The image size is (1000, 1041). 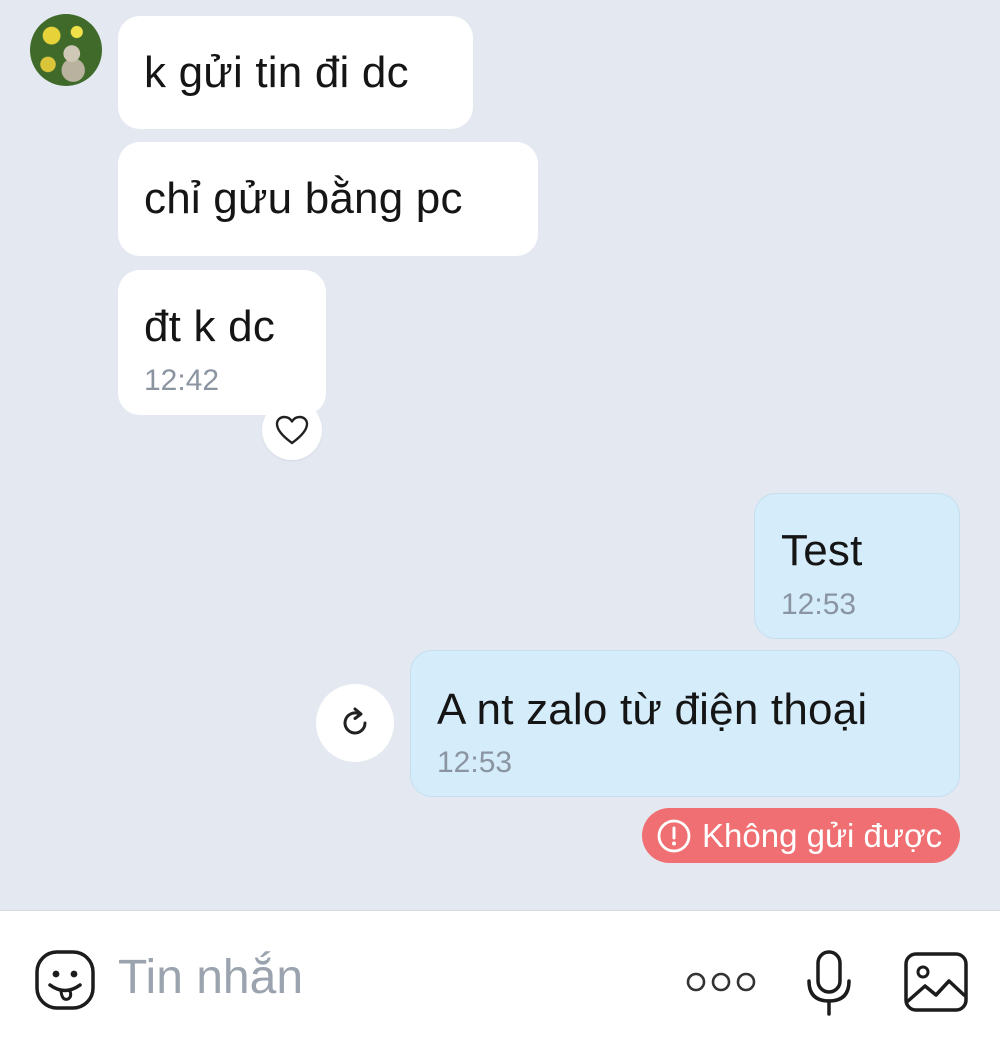 I want to click on contact-avatar, so click(x=66, y=50).